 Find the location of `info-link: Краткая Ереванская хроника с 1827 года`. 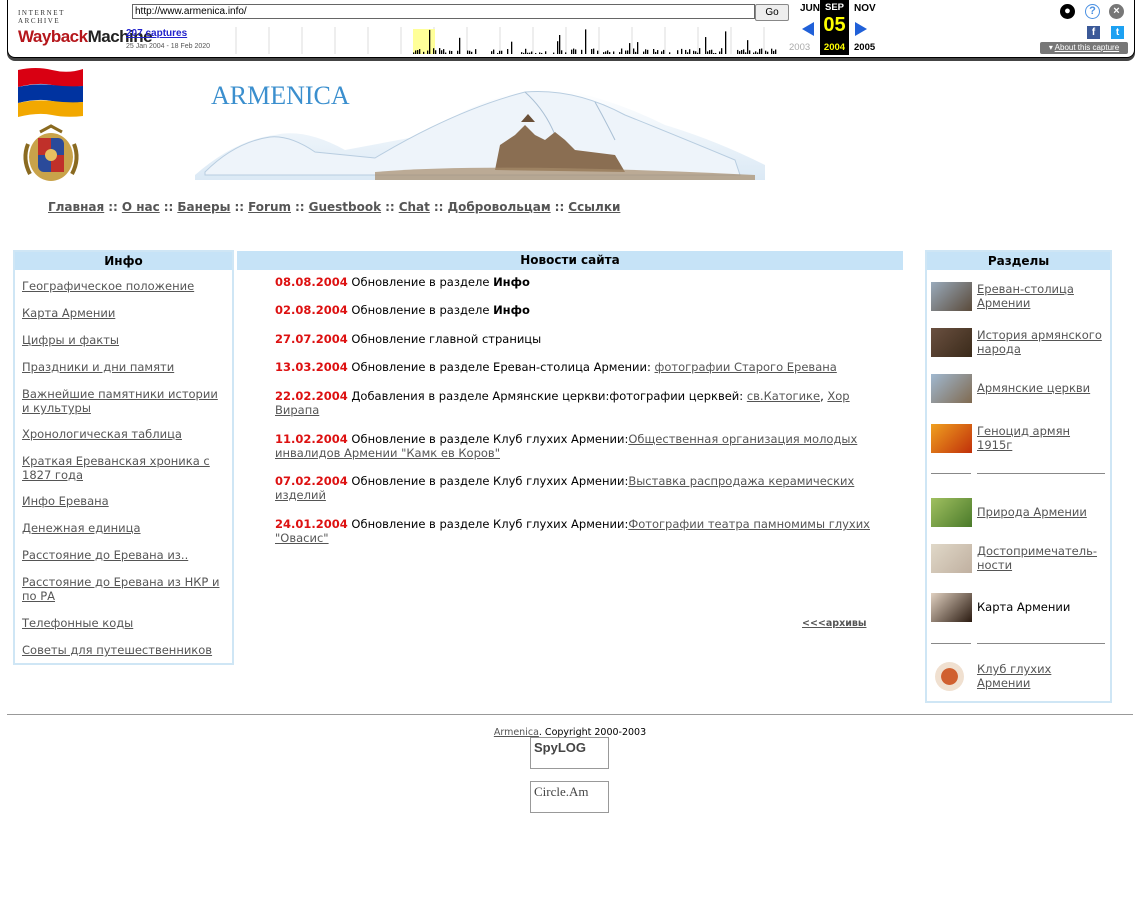

info-link: Краткая Ереванская хроника с 1827 года is located at coordinates (116, 468).